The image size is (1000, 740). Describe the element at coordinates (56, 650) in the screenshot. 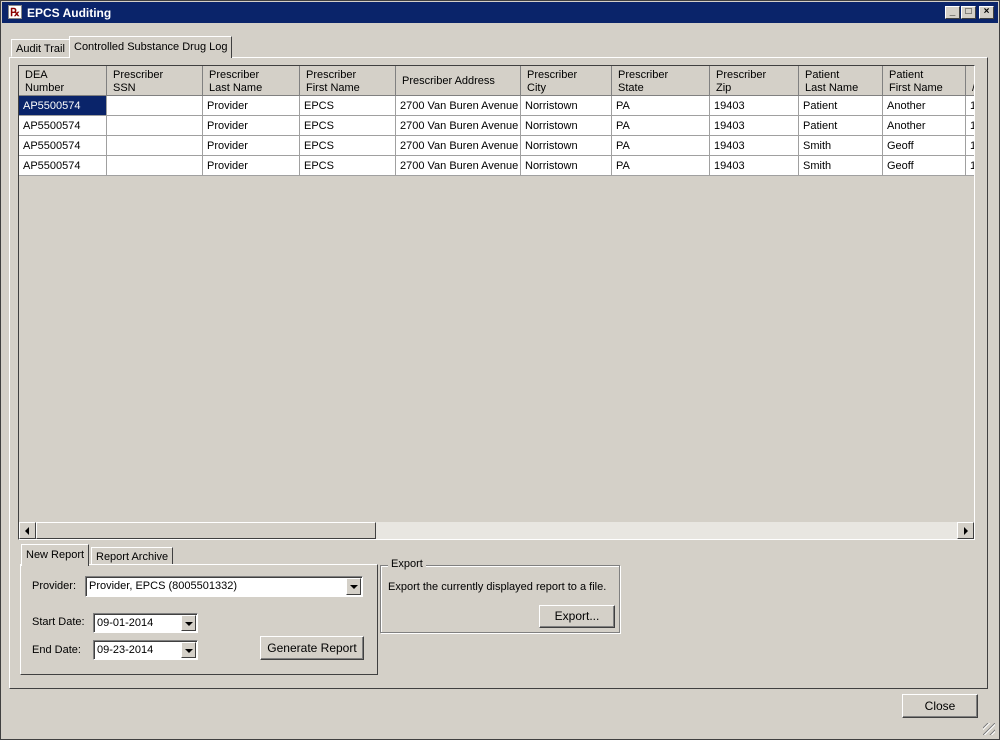

I see `end-date-label: End Date:` at that location.